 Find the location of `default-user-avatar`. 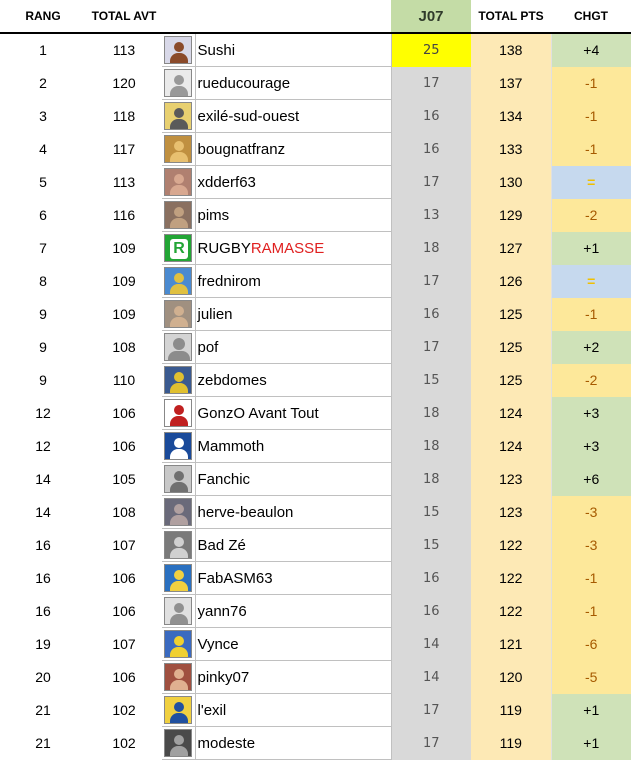

default-user-avatar is located at coordinates (178, 347).